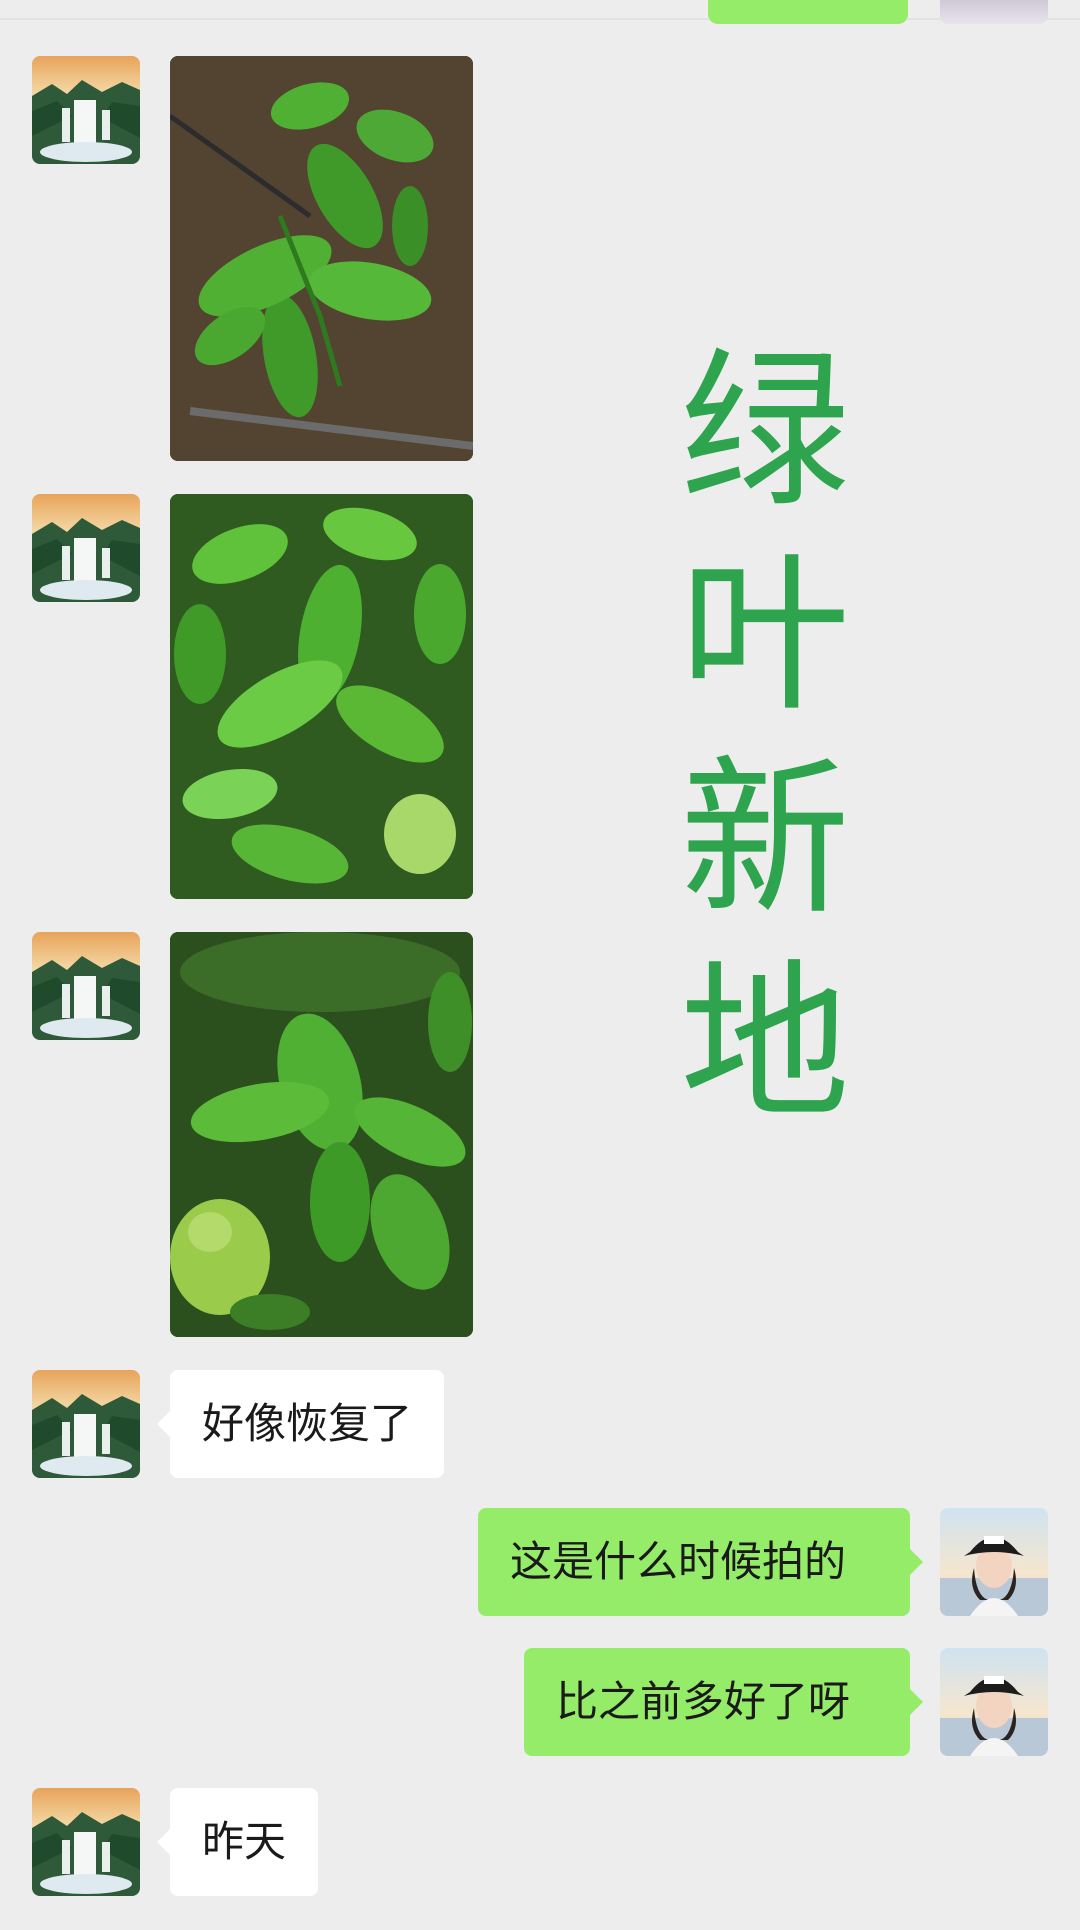 The height and width of the screenshot is (1930, 1080). Describe the element at coordinates (237, 1842) in the screenshot. I see `incoming-message-bubble: 昨天` at that location.